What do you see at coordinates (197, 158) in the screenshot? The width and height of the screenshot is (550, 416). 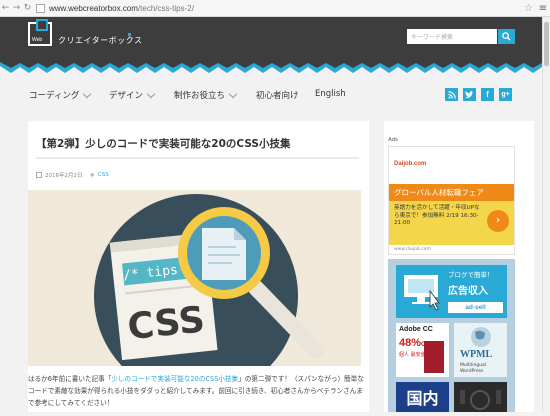 I see `title-divider` at bounding box center [197, 158].